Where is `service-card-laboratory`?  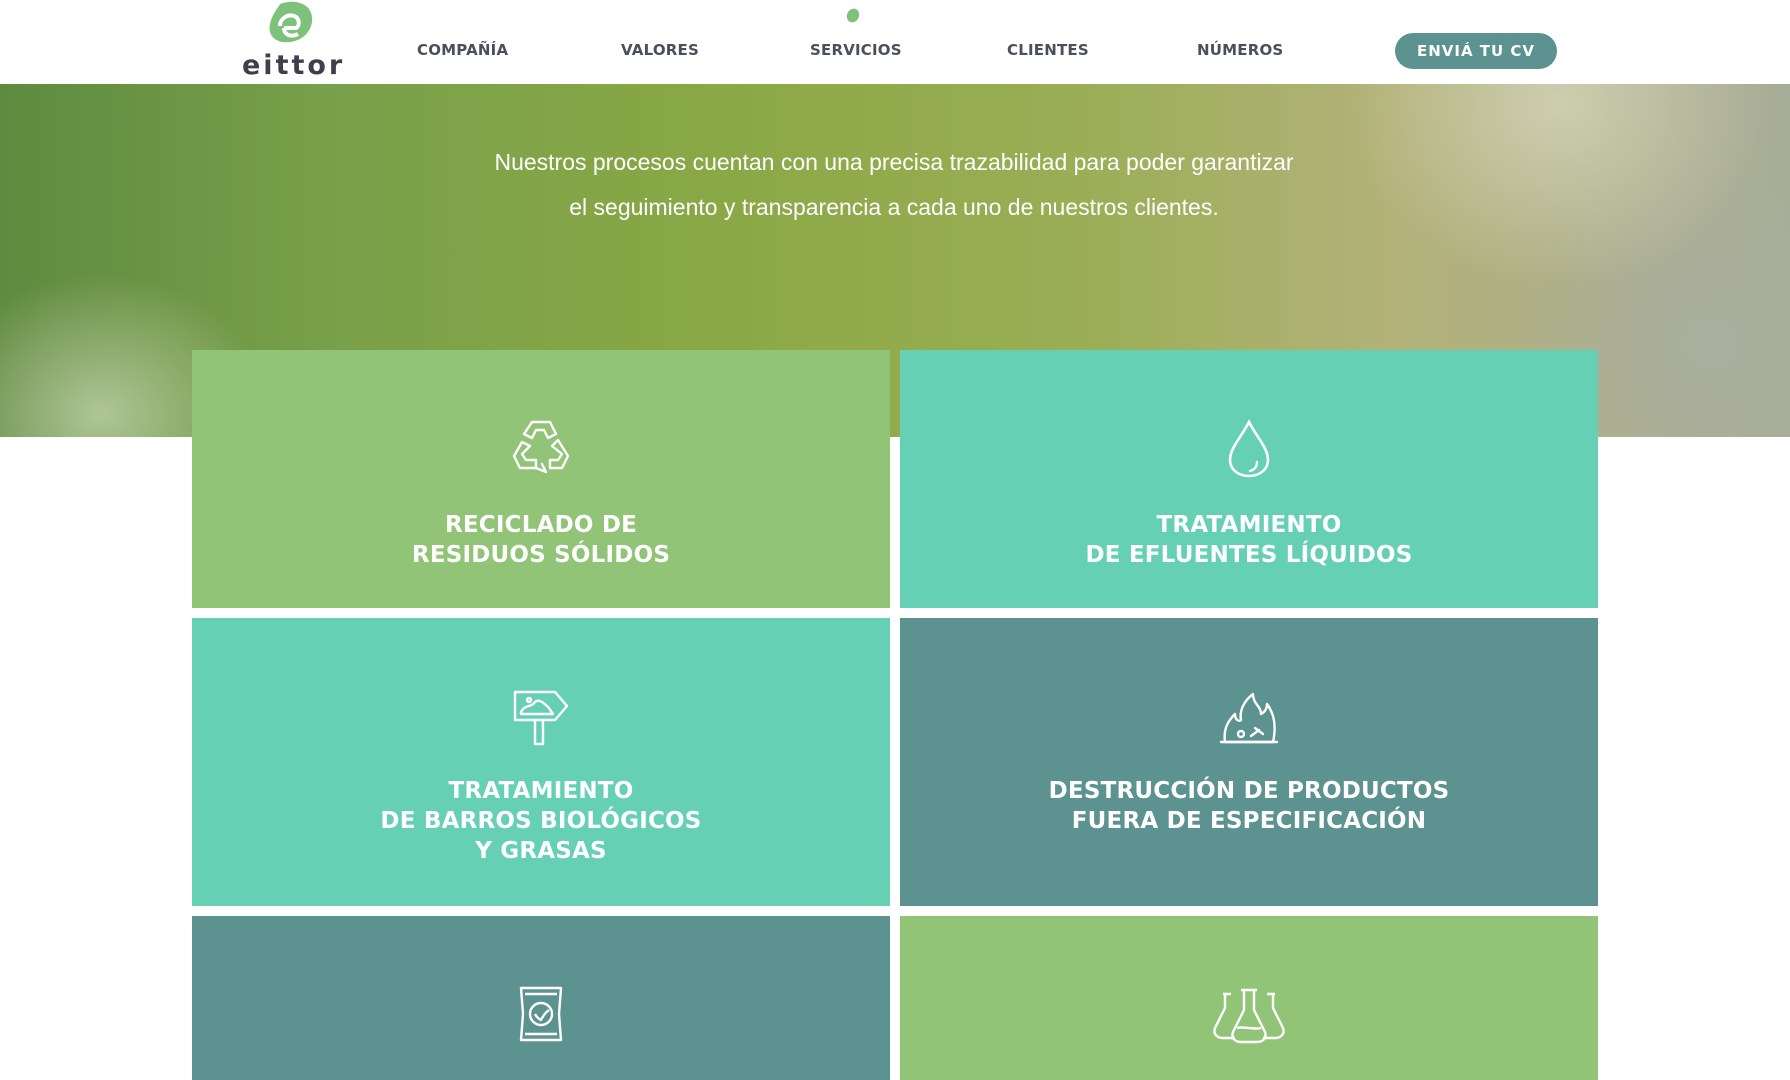
service-card-laboratory is located at coordinates (1249, 998).